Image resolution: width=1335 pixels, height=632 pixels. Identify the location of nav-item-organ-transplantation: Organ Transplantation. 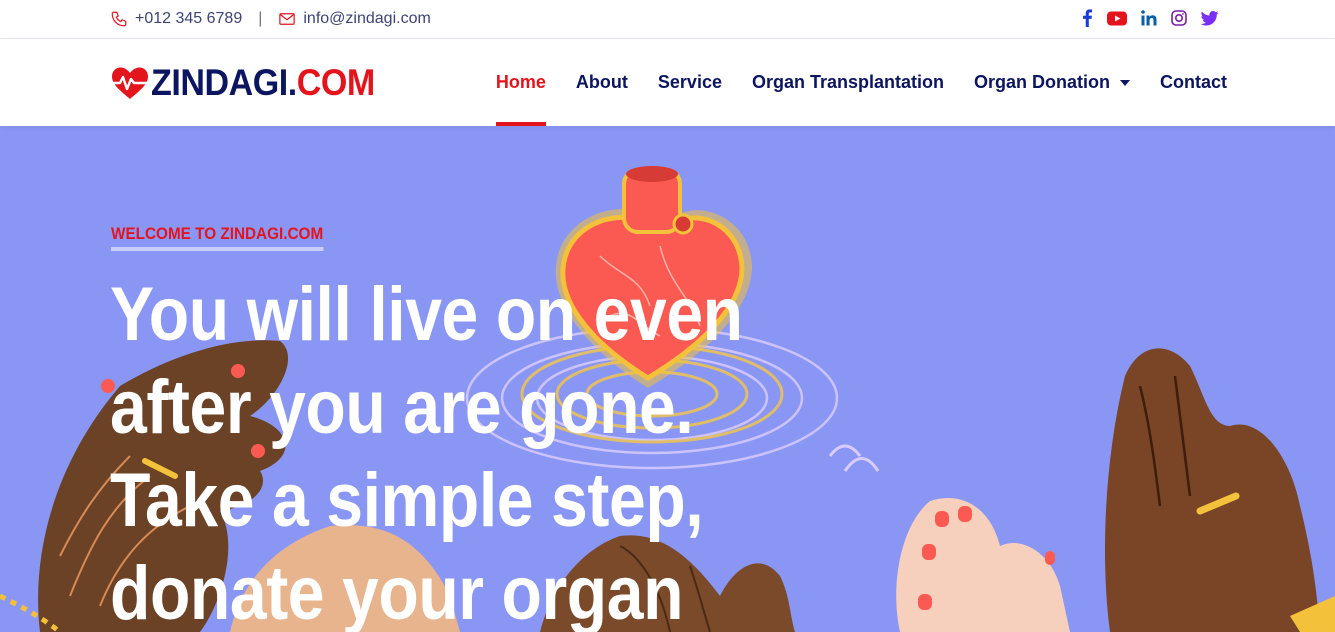
(848, 82).